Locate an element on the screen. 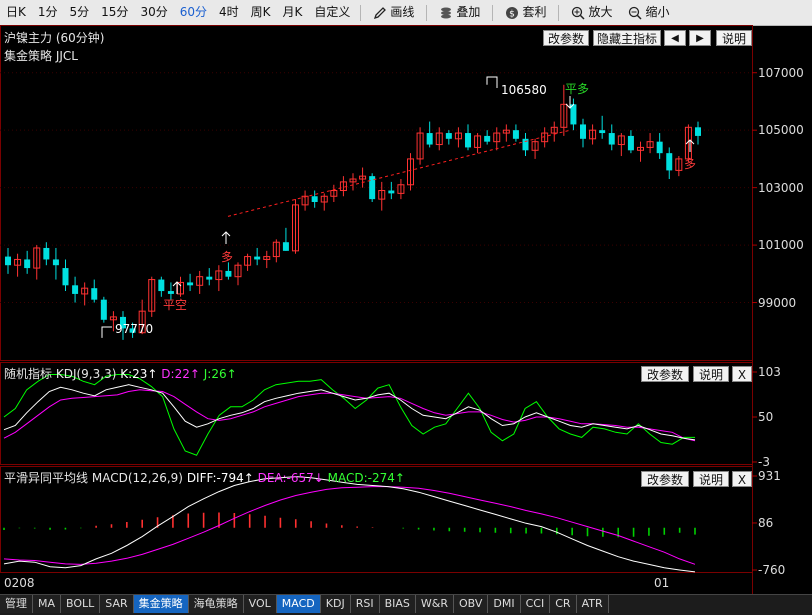 The width and height of the screenshot is (812, 615). prev-arrow-button: ◀ is located at coordinates (675, 38).